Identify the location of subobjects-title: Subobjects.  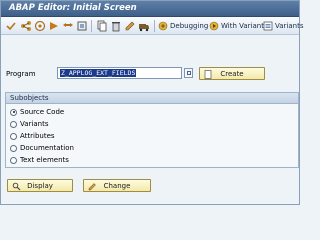
(29, 98).